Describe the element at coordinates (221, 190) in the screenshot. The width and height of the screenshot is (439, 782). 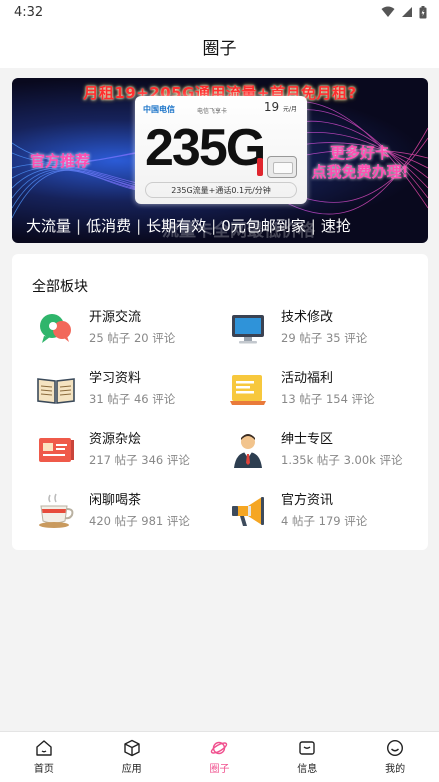
I see `sim-footer-text: 235G流量+通话0.1元/分钟` at that location.